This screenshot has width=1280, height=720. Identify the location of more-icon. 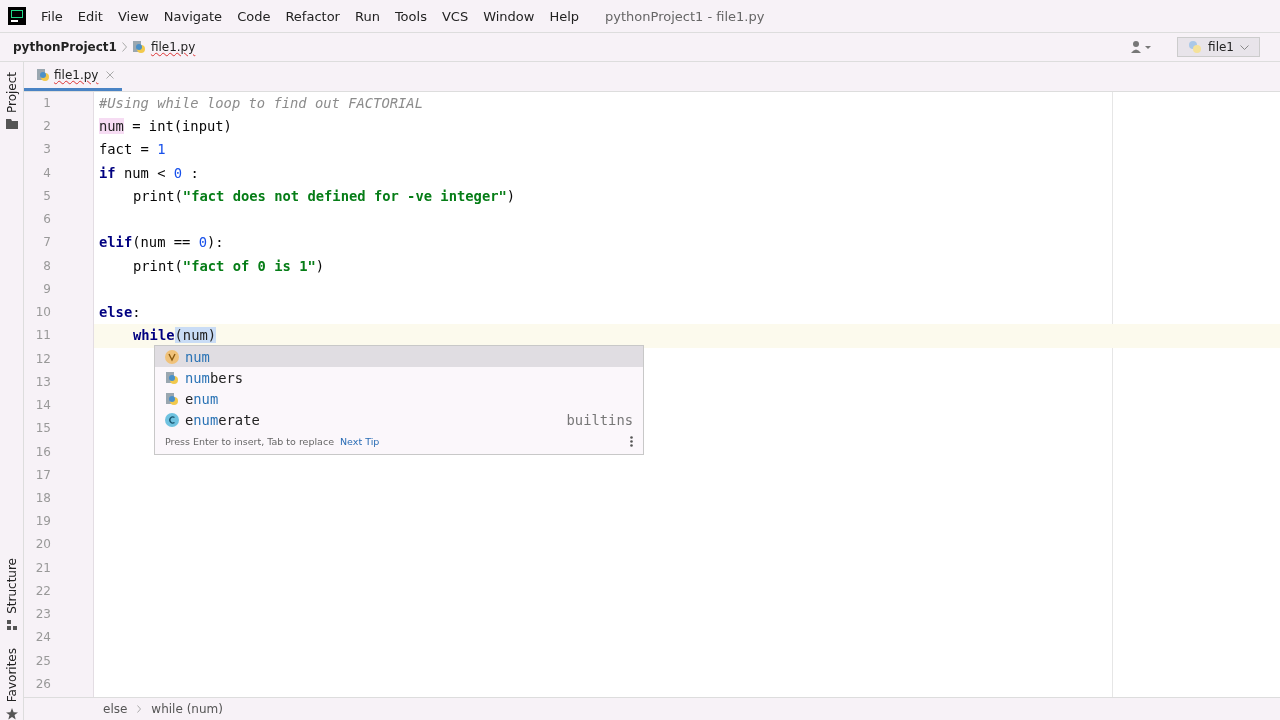
(631, 441).